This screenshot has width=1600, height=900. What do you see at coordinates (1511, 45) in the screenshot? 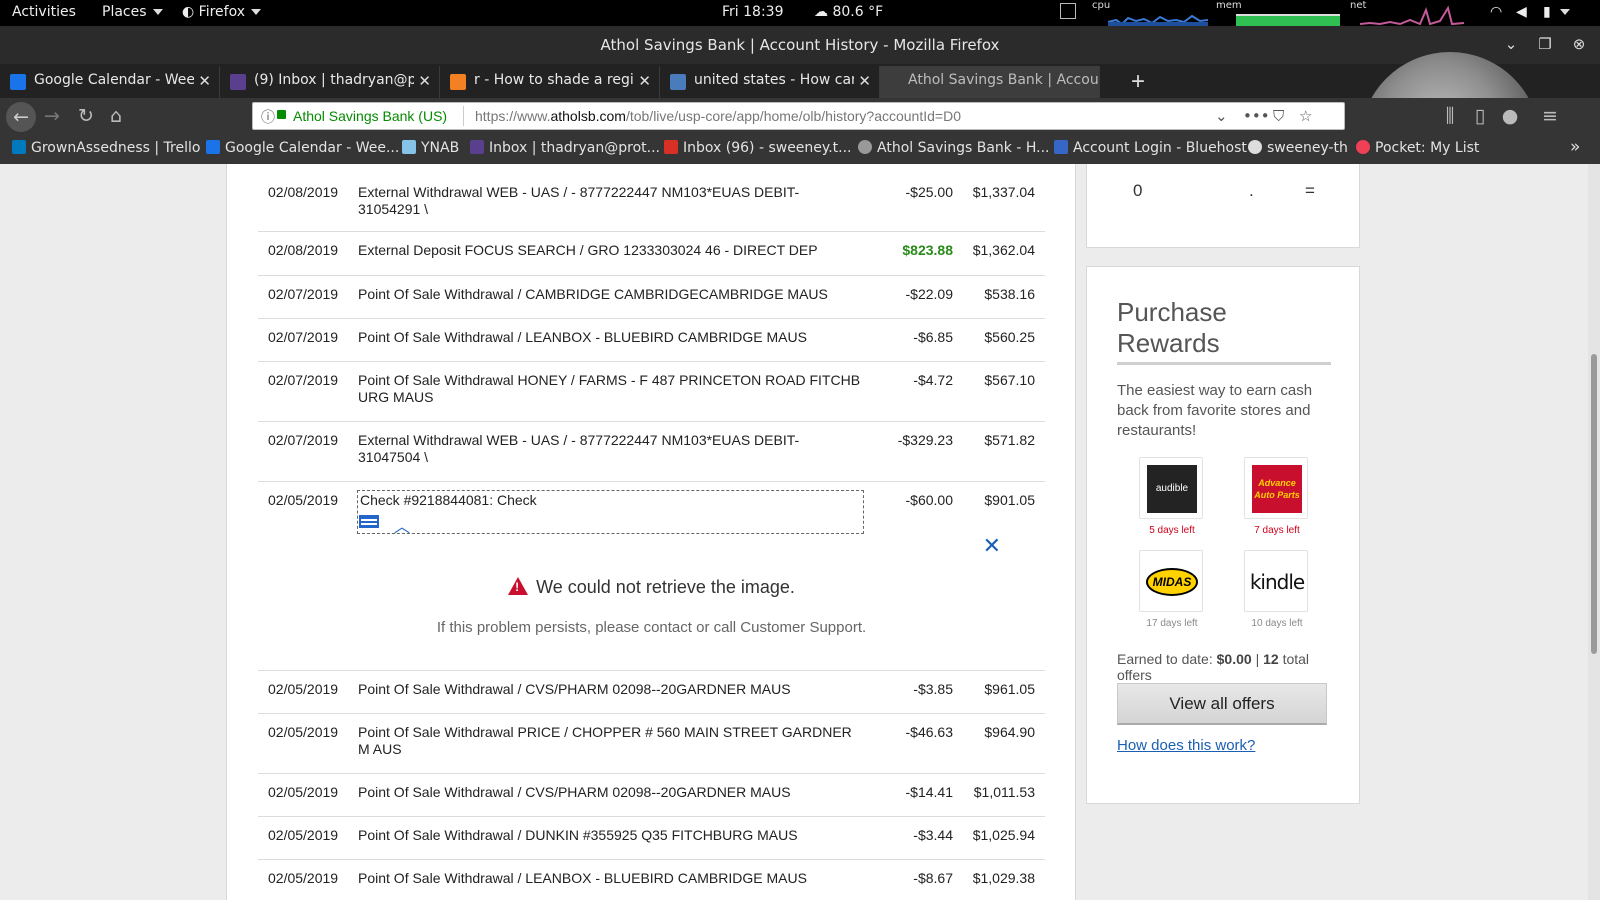
I see `minimize-icon: ⌄` at bounding box center [1511, 45].